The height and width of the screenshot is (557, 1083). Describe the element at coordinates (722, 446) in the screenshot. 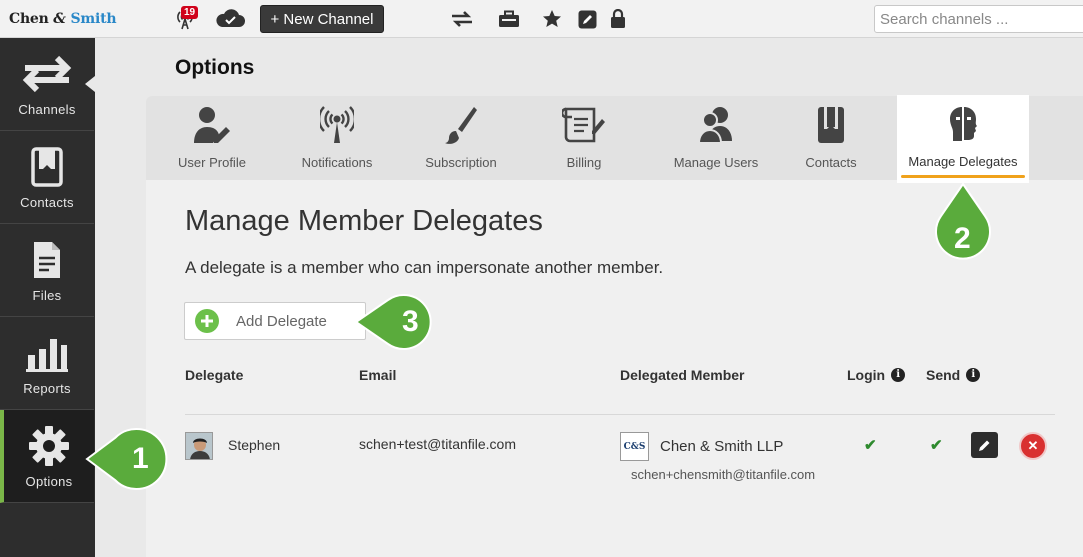

I see `delegated-member-name: Chen & Smith LLP` at that location.